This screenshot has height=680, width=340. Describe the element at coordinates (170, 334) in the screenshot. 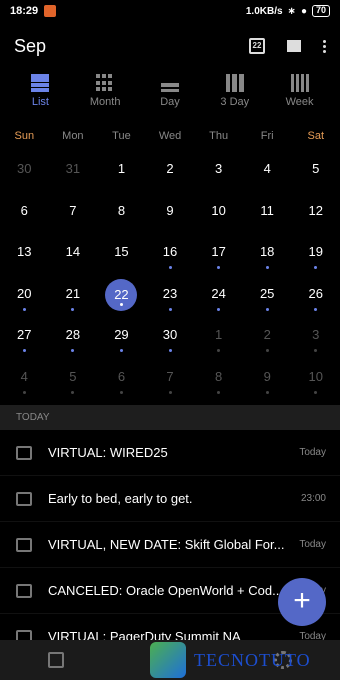

I see `day-number: 30` at that location.